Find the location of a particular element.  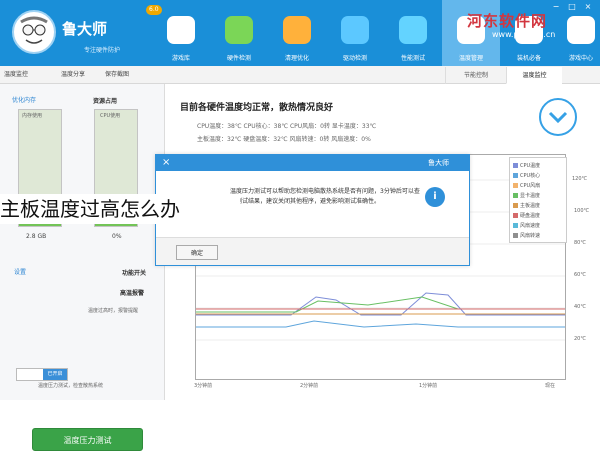

nav-driver: 驱动检测 is located at coordinates (355, 33).